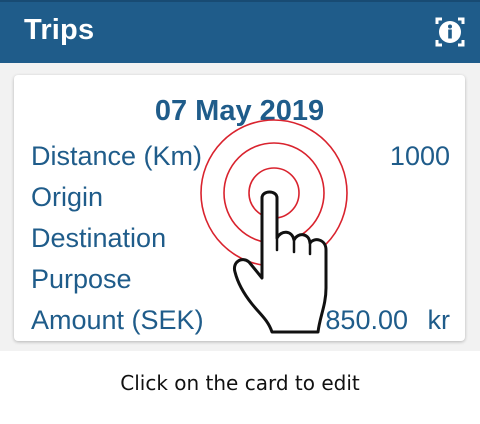  Describe the element at coordinates (239, 111) in the screenshot. I see `trip-date: 07 May 2019` at that location.